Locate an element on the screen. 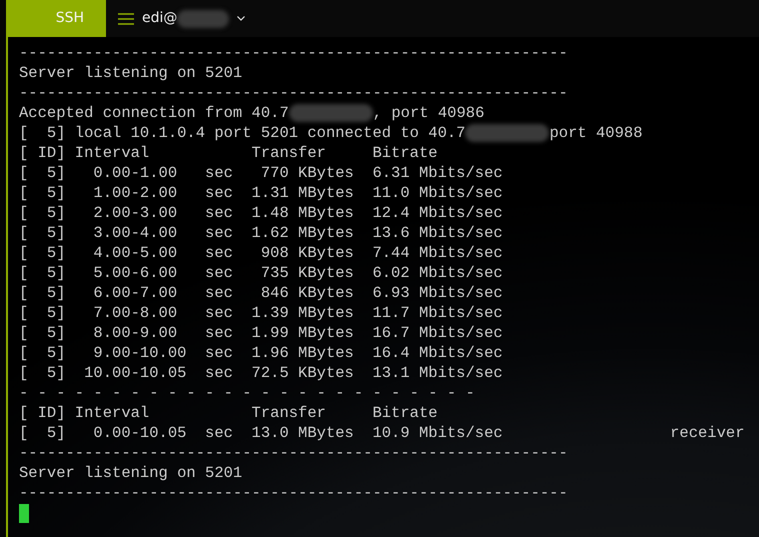  terminal-text: [ 5] local 10.1.0.4 port 5201 connected to 40.7 is located at coordinates (242, 133).